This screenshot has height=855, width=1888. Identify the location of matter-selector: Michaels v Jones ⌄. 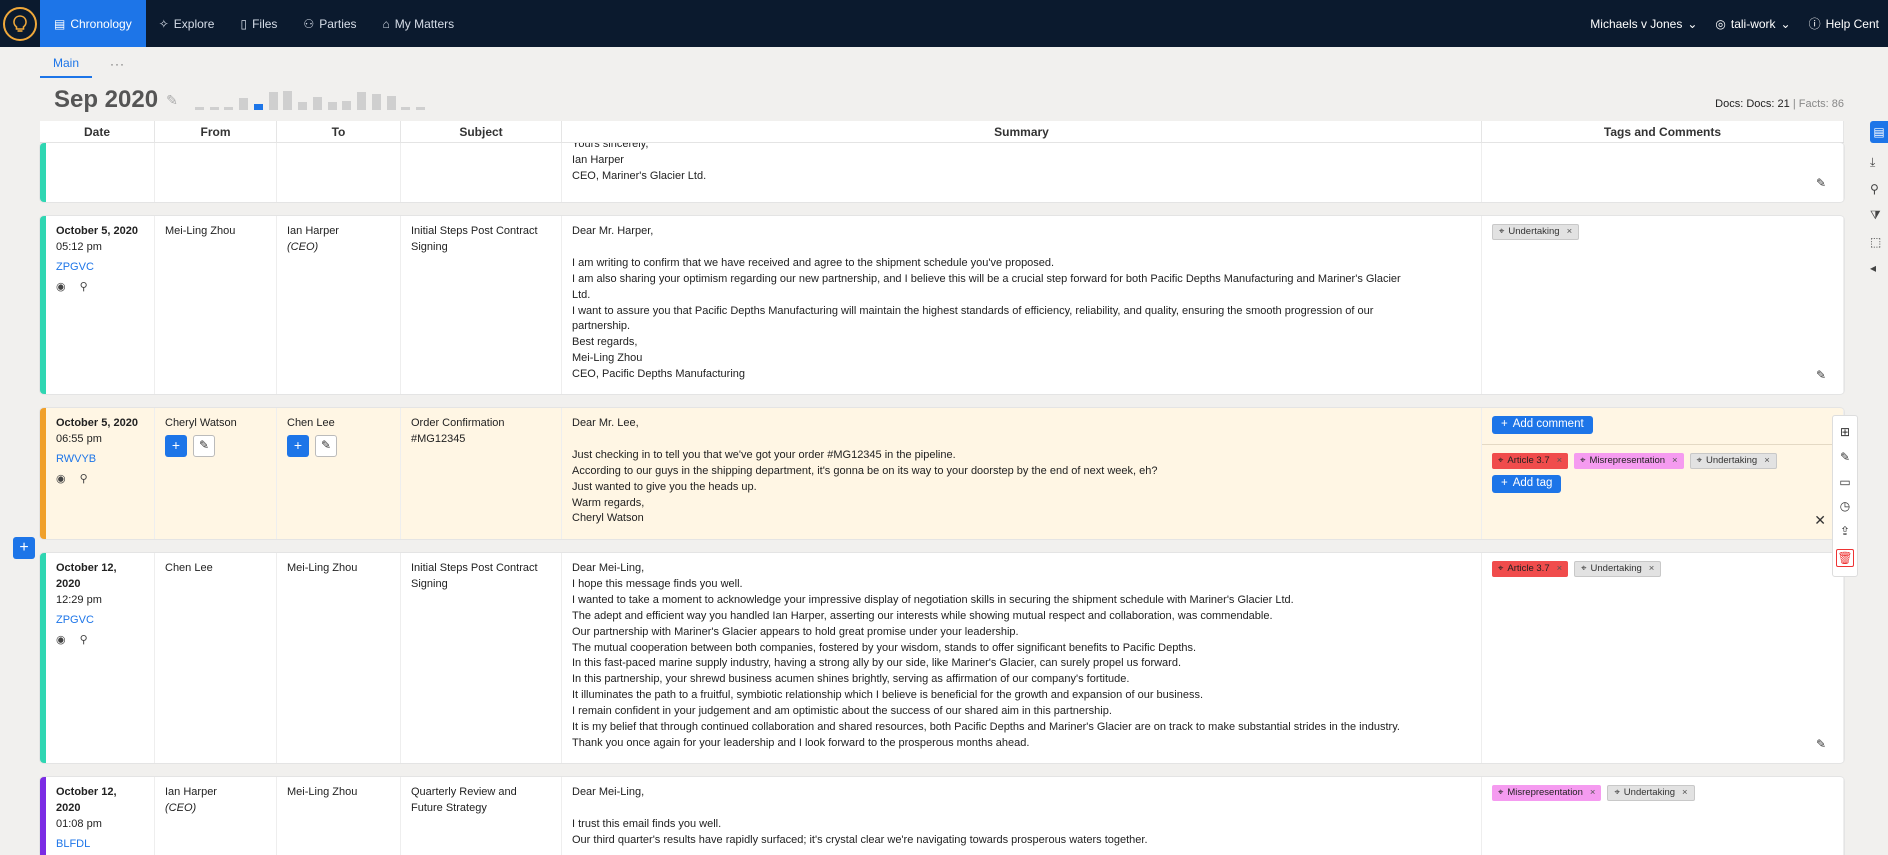
(1643, 23).